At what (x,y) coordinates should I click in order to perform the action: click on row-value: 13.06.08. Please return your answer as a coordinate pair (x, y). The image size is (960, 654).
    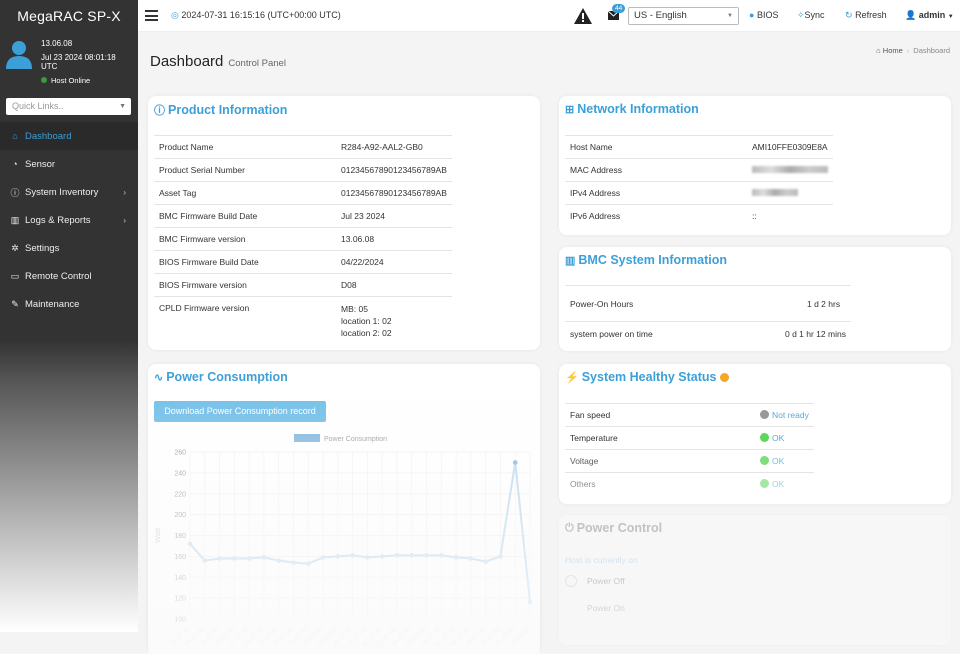
    Looking at the image, I should click on (394, 239).